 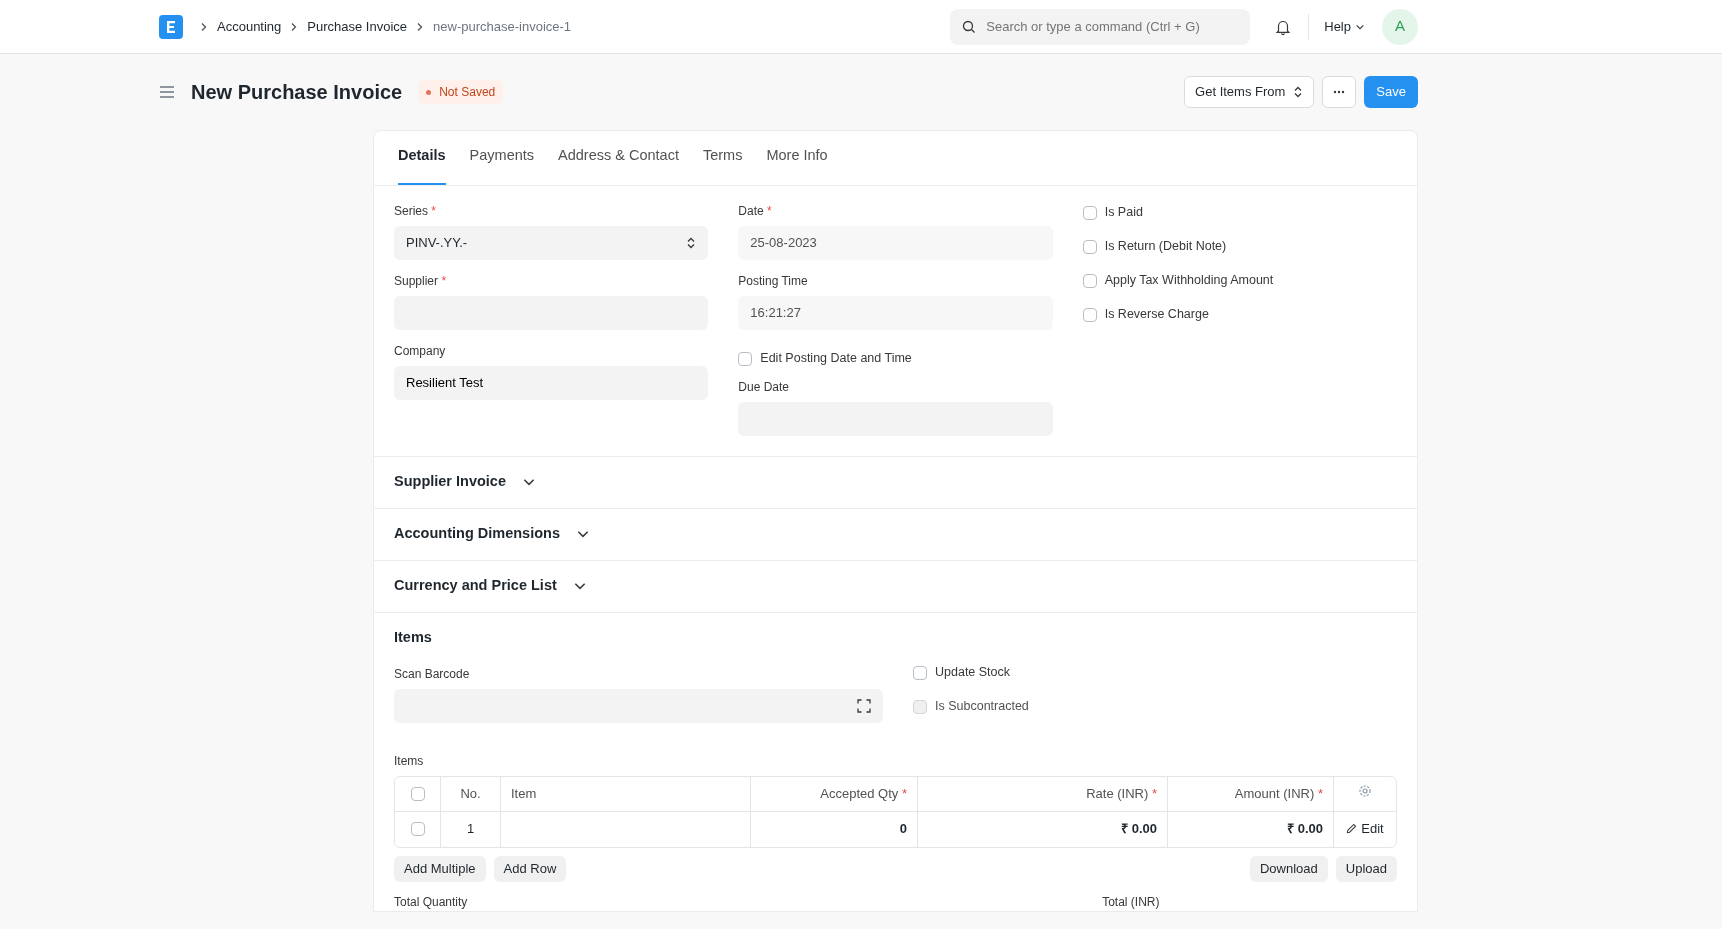 What do you see at coordinates (1111, 26) in the screenshot?
I see `search-input: Search or type a command (Ctrl + G)` at bounding box center [1111, 26].